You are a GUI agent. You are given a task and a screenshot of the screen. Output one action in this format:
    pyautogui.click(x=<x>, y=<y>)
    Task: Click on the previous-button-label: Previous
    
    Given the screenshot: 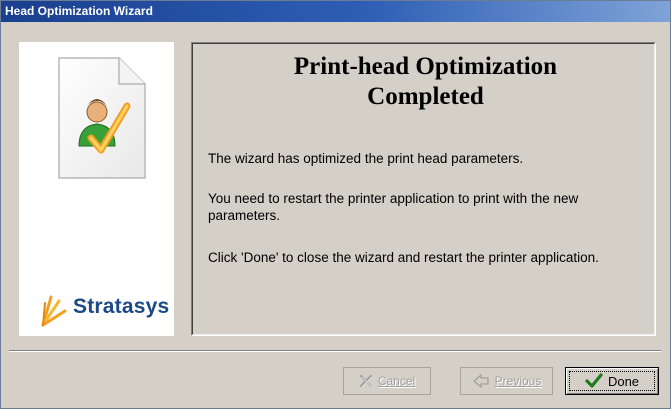 What is the action you would take?
    pyautogui.click(x=518, y=381)
    